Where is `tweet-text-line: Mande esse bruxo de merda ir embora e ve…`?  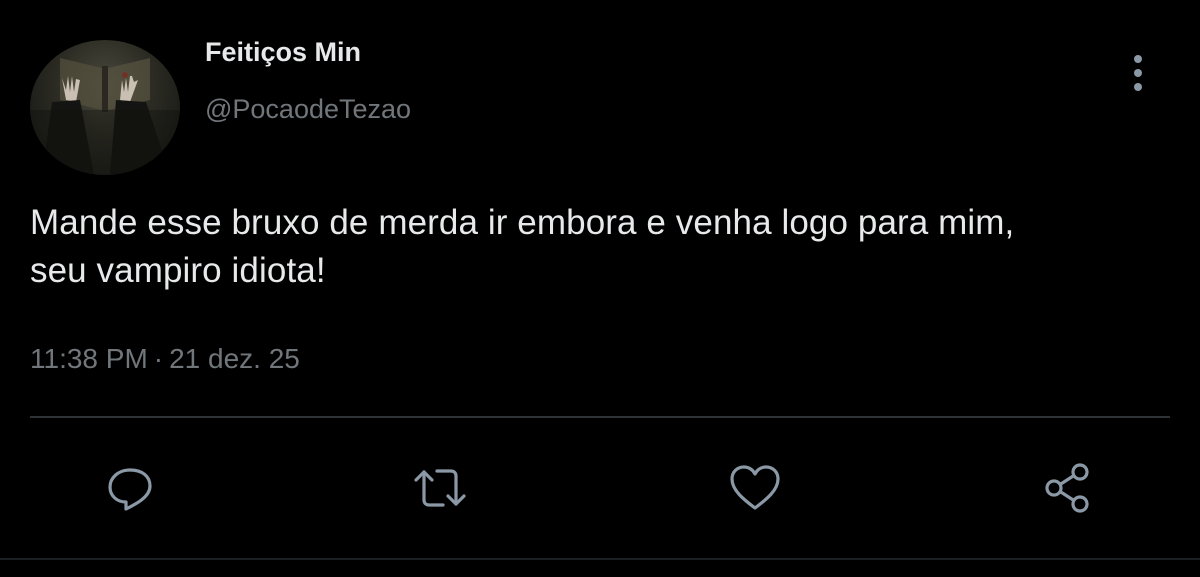
tweet-text-line: Mande esse bruxo de merda ir embora e ve… is located at coordinates (522, 222).